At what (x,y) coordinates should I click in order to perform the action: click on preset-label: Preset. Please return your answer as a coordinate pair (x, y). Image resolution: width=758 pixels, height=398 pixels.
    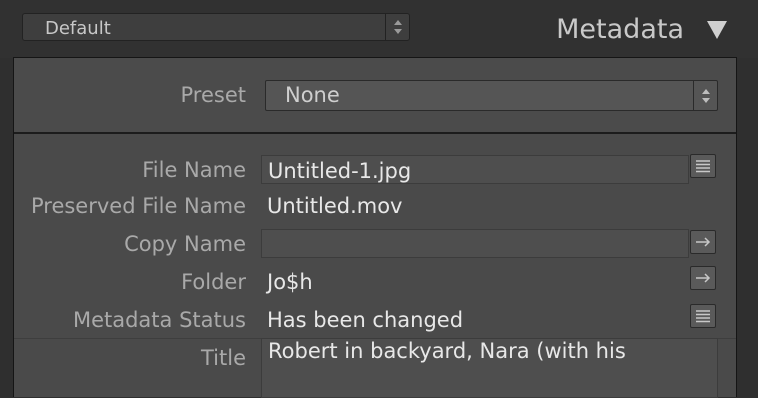
    Looking at the image, I should click on (213, 95).